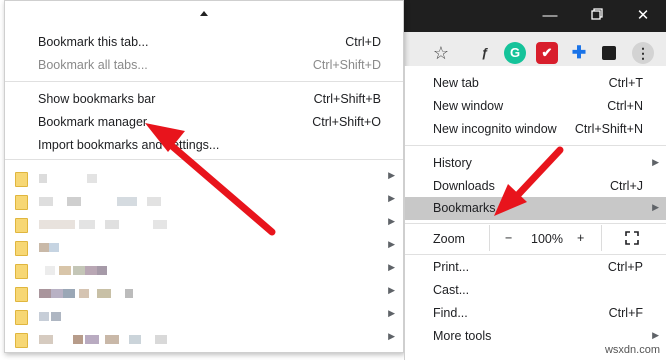 The image size is (666, 360). What do you see at coordinates (632, 350) in the screenshot?
I see `watermark: wsxdn.com` at bounding box center [632, 350].